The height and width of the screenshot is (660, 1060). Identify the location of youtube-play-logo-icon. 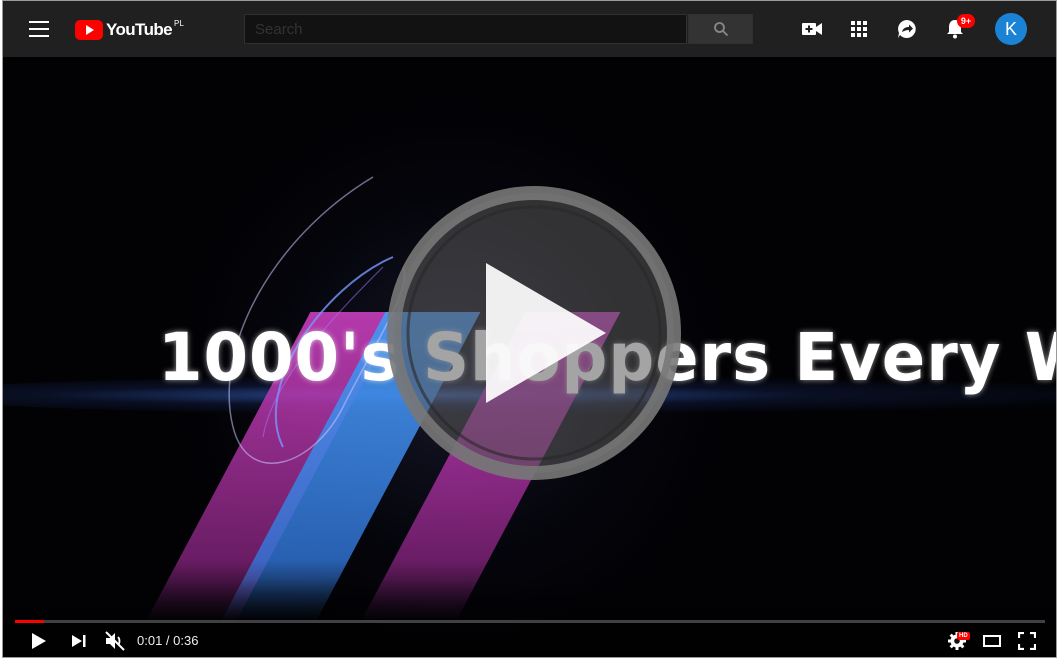
(89, 30).